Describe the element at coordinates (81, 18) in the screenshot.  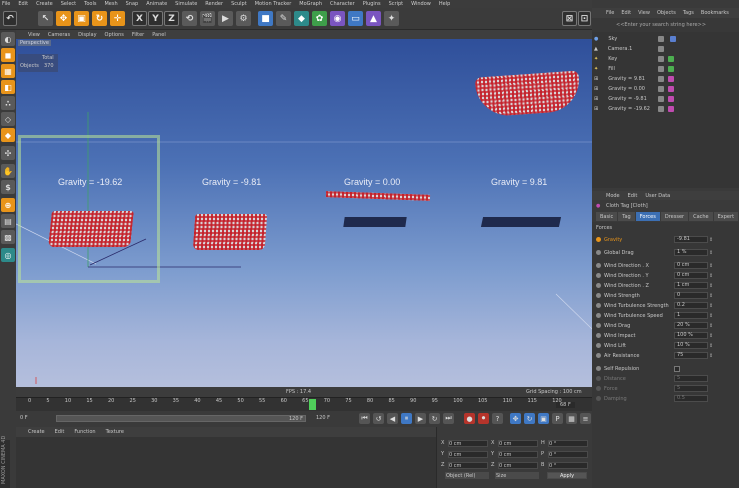
I see `scale-icon: ▣` at that location.